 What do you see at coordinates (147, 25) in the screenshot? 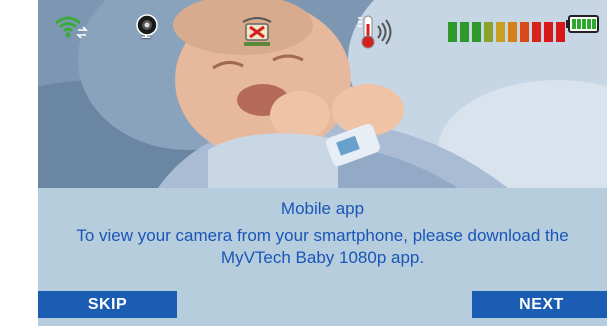
I see `camera-icon` at bounding box center [147, 25].